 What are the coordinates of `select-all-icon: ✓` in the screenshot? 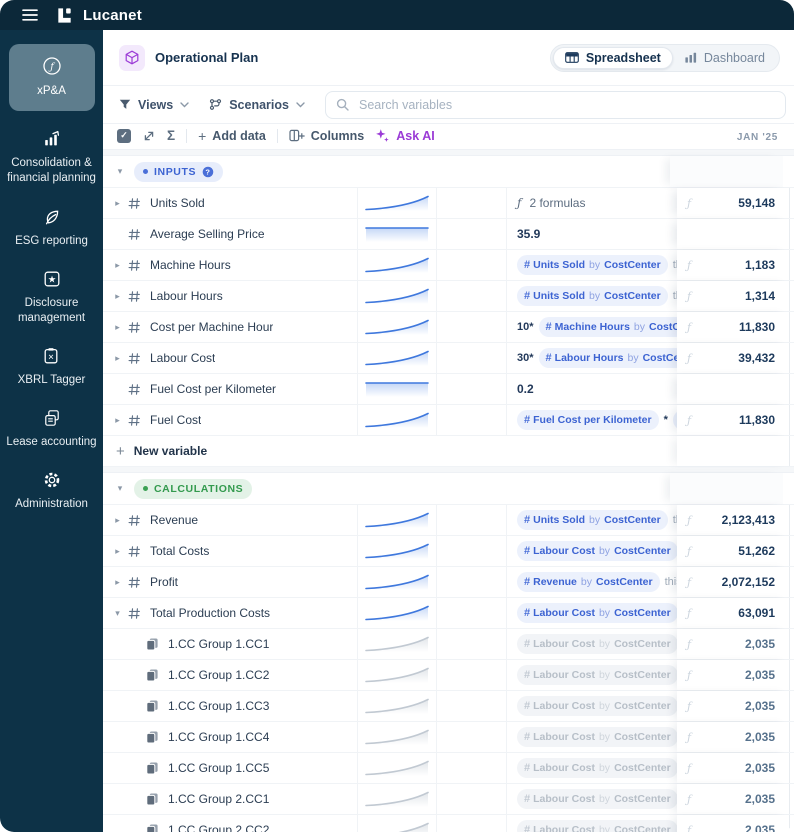 It's located at (124, 135).